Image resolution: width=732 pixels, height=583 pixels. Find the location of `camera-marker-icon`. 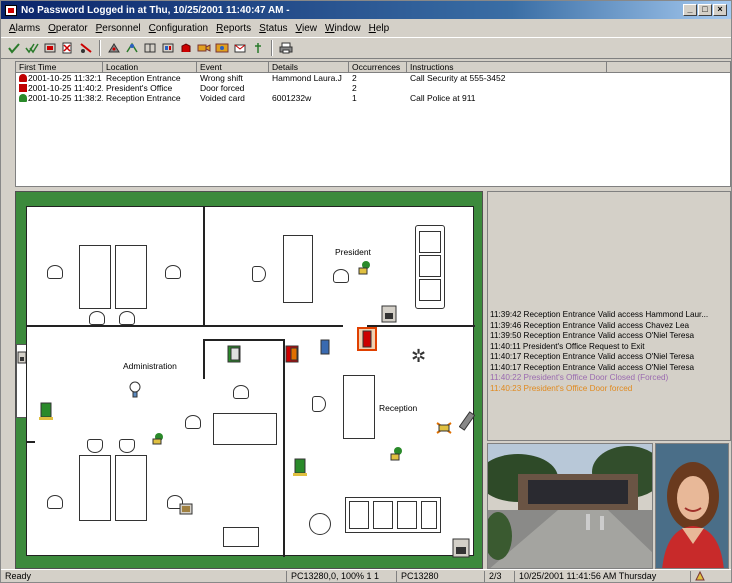

camera-marker-icon is located at coordinates (467, 422).